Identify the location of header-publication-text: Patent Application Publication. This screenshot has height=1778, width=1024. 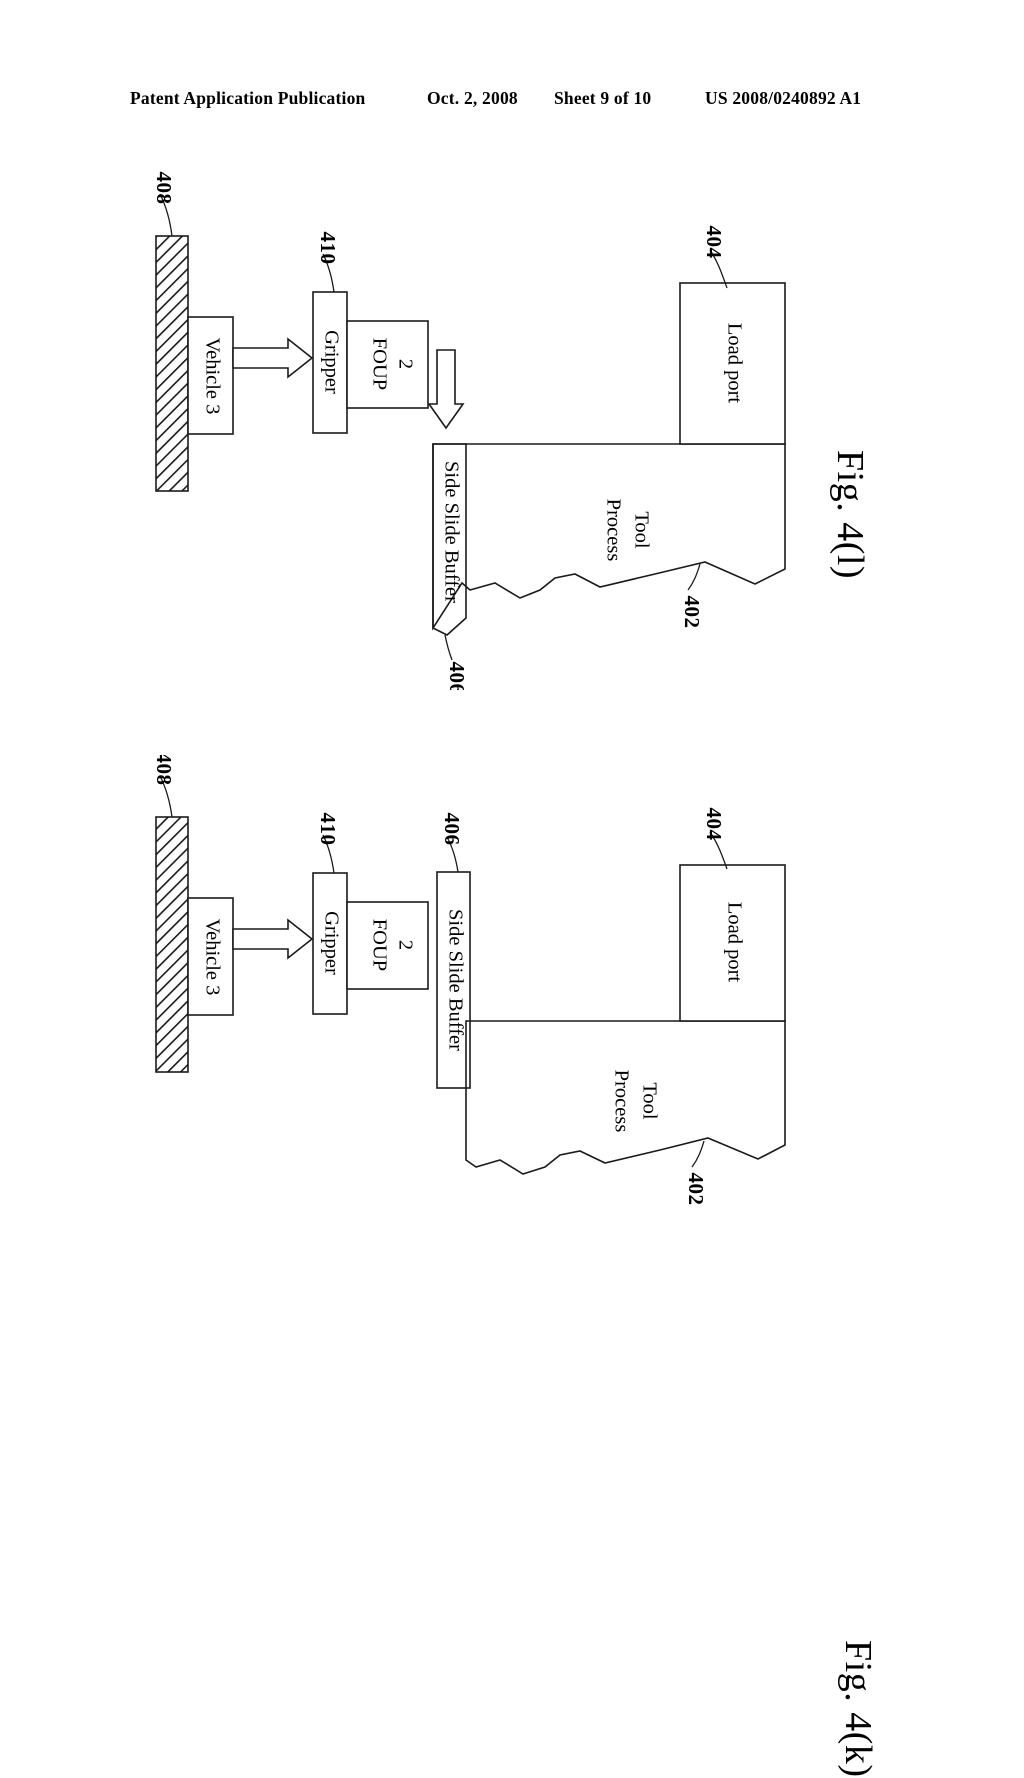
(248, 98).